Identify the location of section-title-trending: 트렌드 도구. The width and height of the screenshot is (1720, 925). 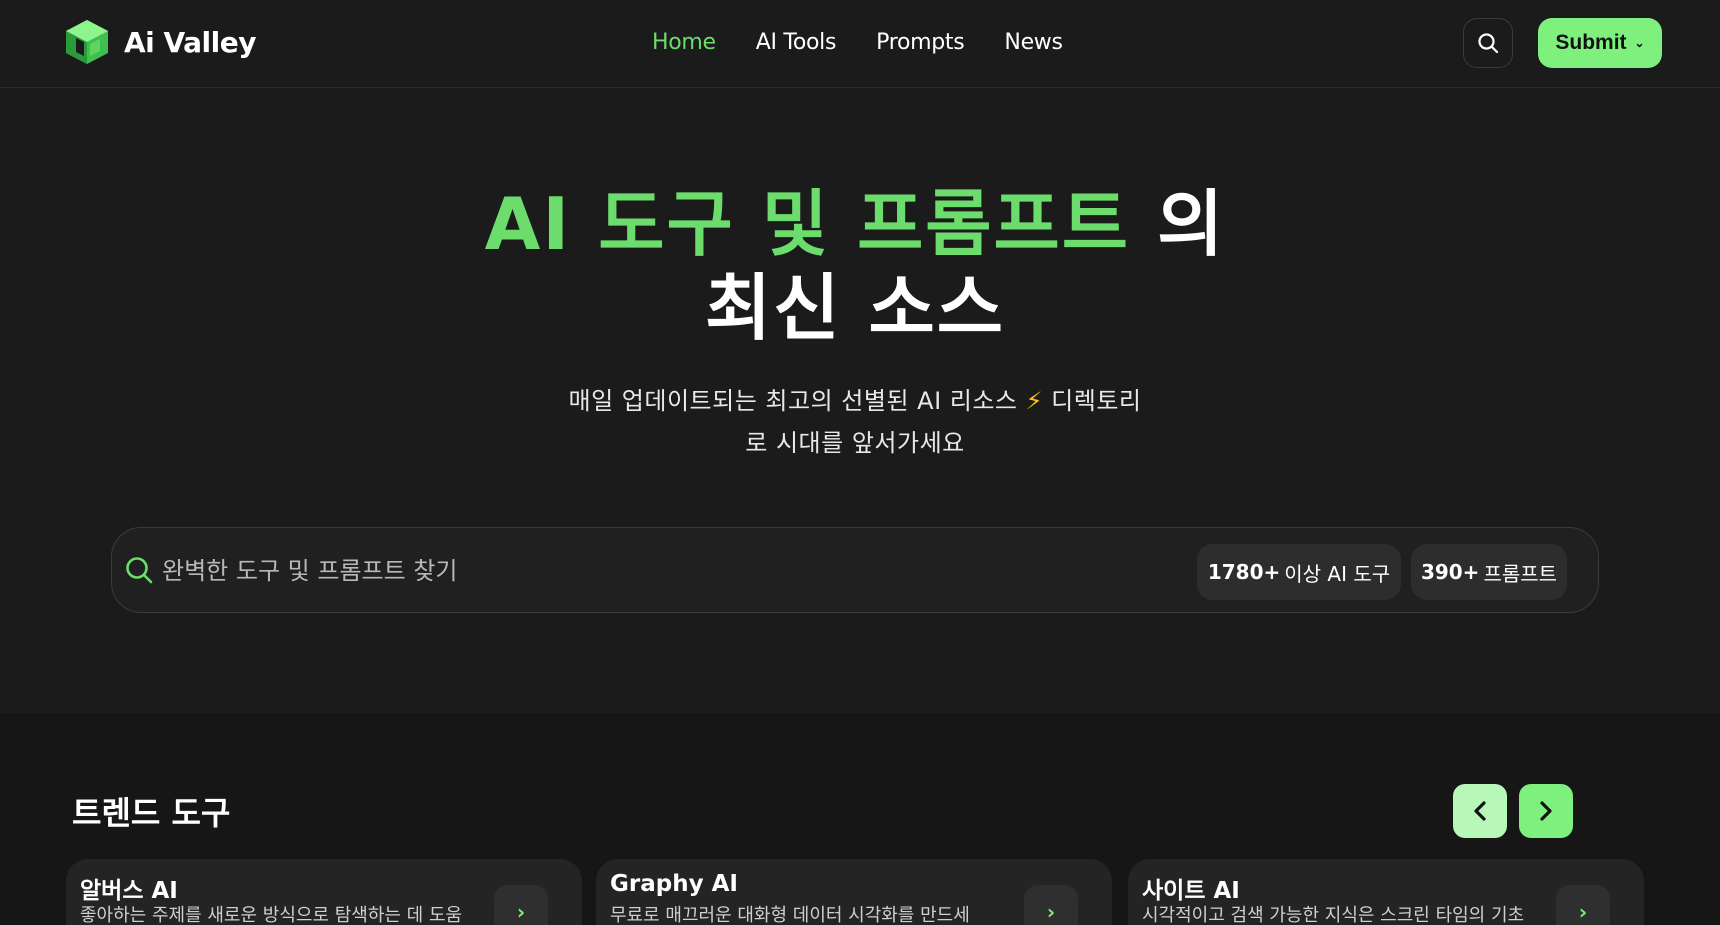
(151, 813).